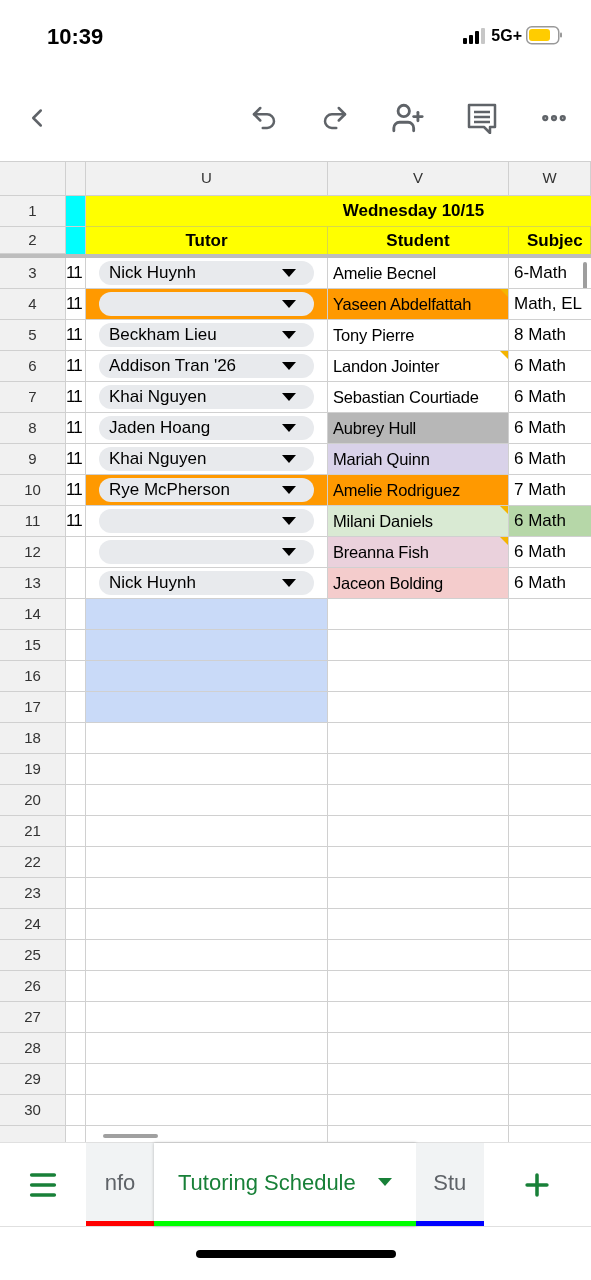 This screenshot has height=1280, width=591. I want to click on table-cell: Landon Jointer, so click(418, 366).